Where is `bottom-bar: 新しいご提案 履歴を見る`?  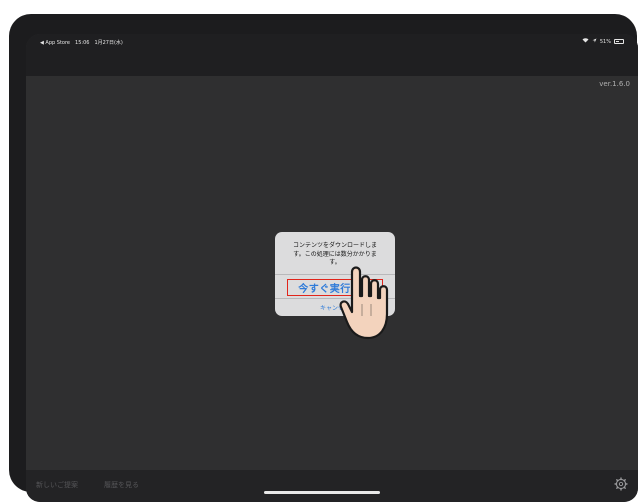 bottom-bar: 新しいご提案 履歴を見る is located at coordinates (332, 486).